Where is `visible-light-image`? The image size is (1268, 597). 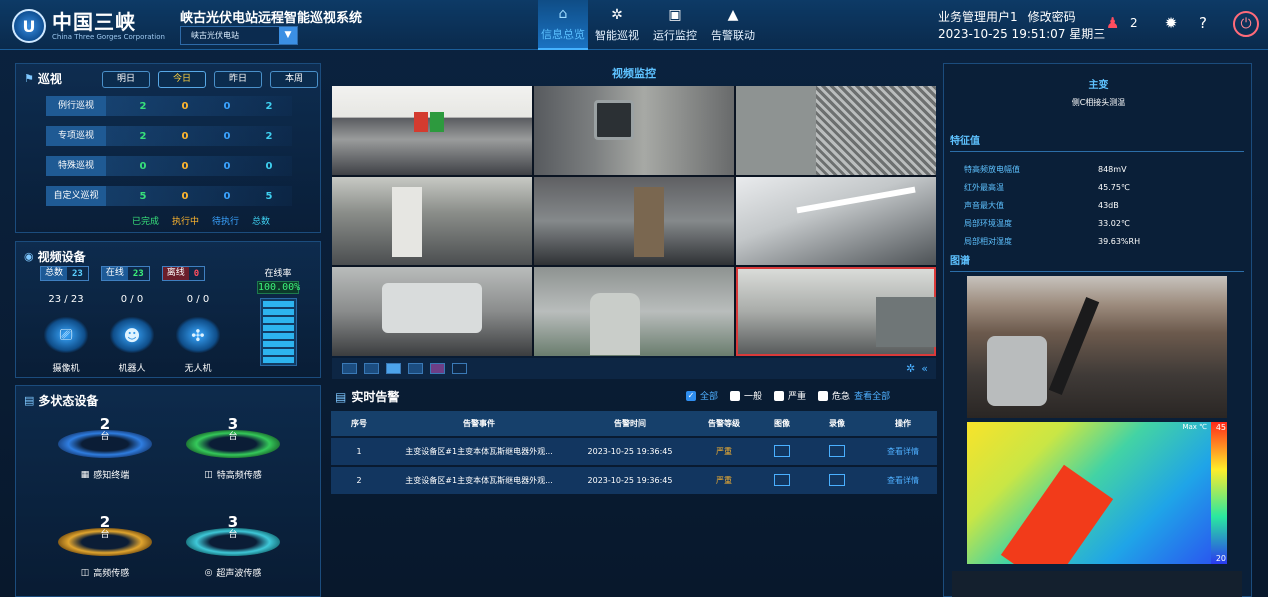 visible-light-image is located at coordinates (1097, 347).